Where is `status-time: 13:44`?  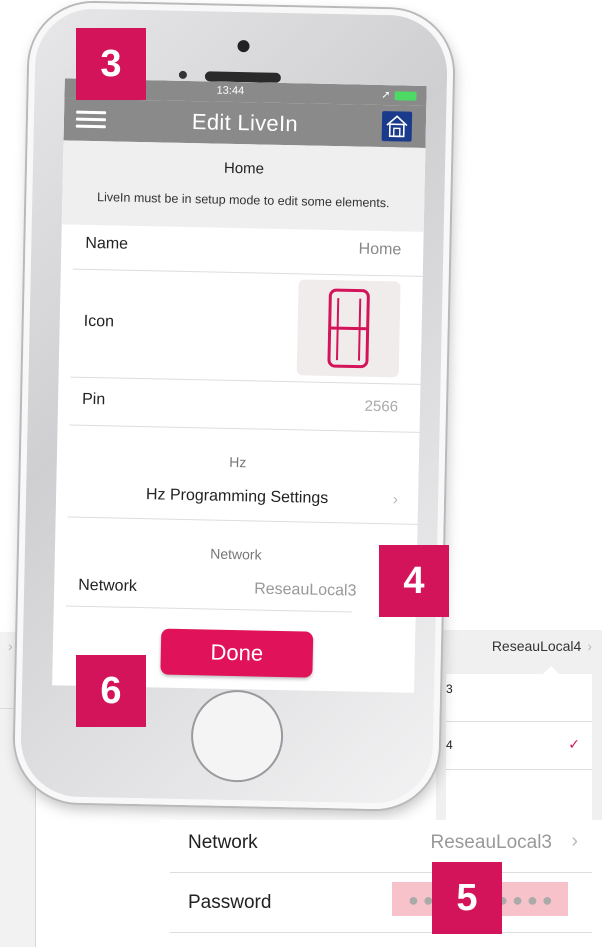 status-time: 13:44 is located at coordinates (230, 91).